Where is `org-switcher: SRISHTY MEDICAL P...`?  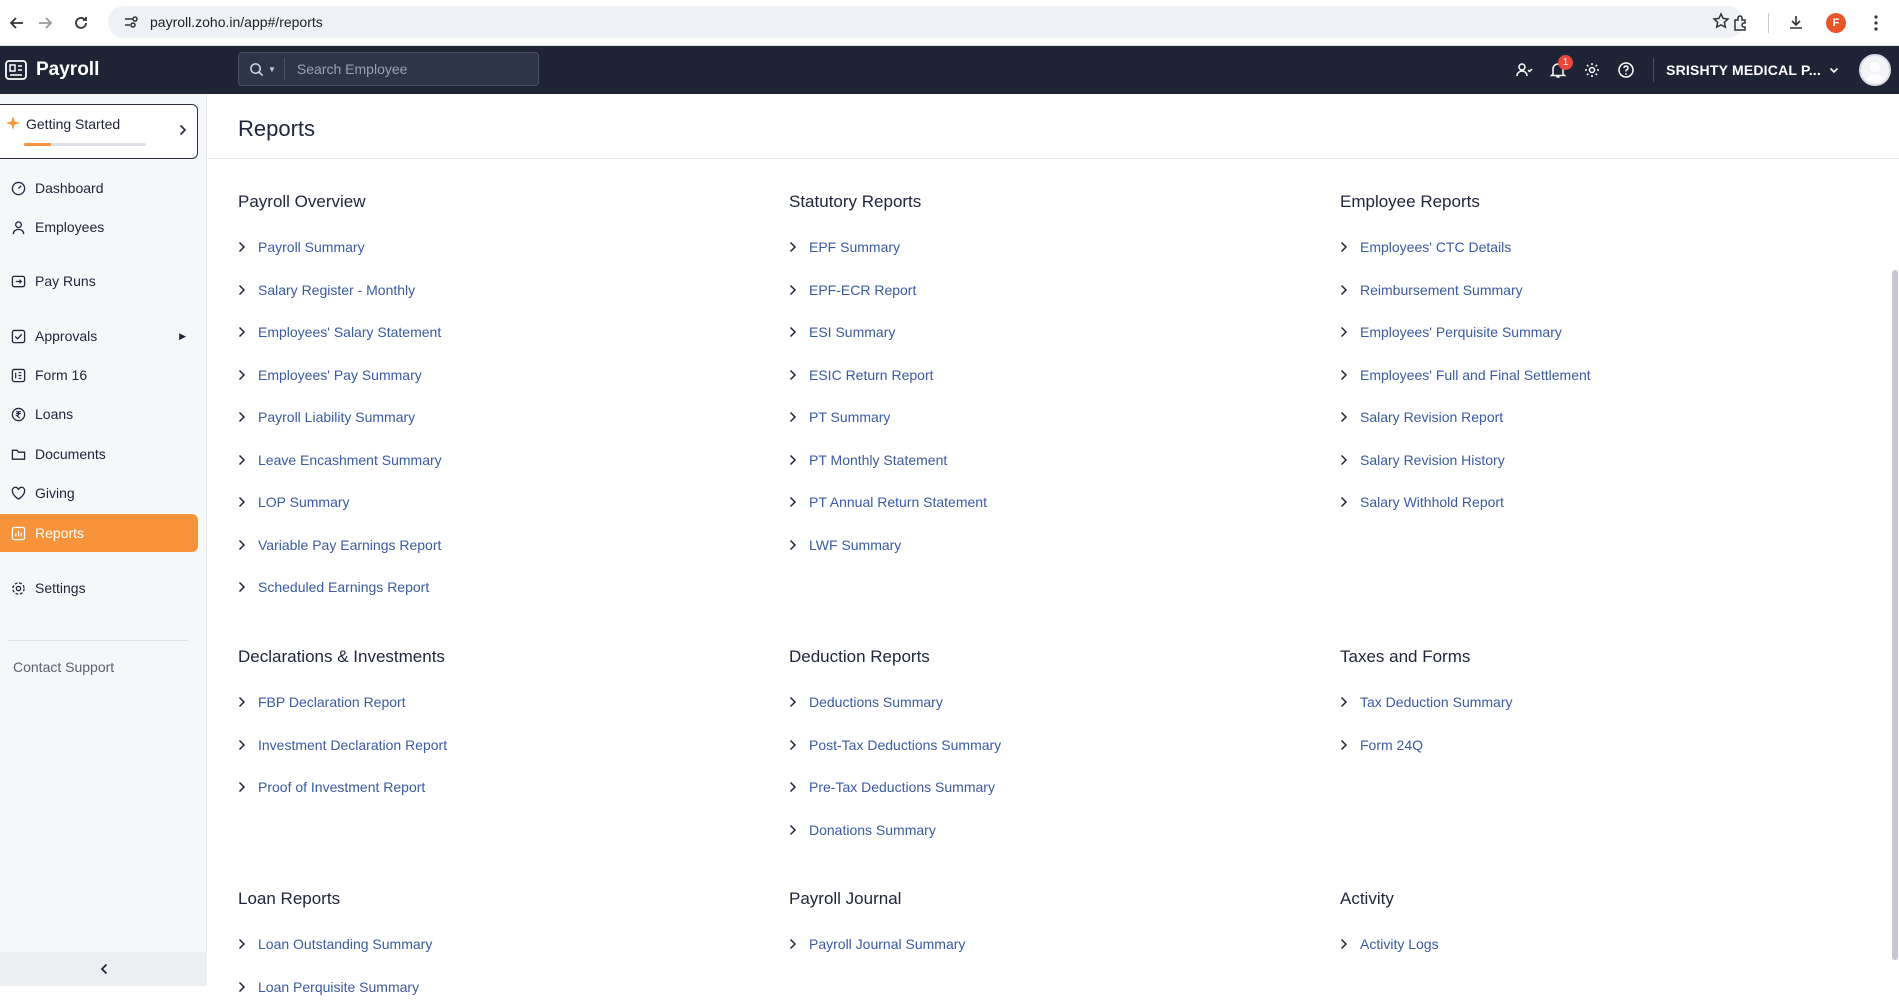
org-switcher: SRISHTY MEDICAL P... is located at coordinates (1752, 70).